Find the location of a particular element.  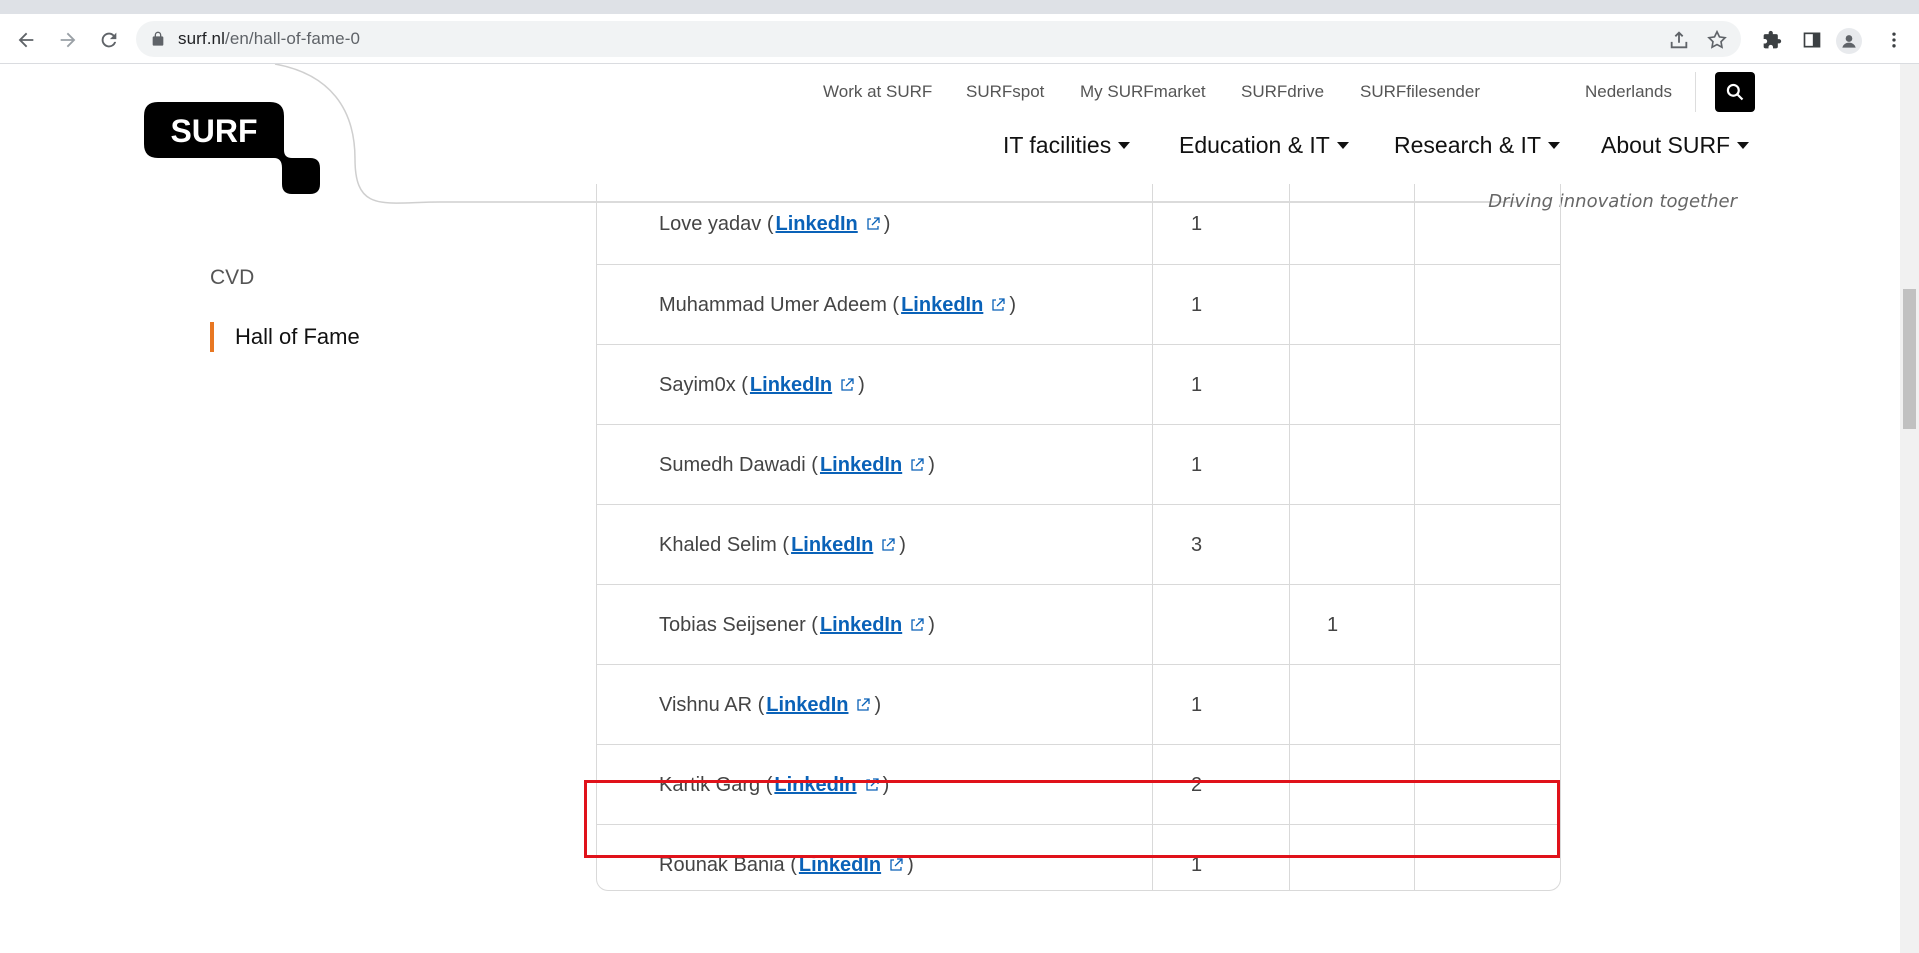

table-row: Khaled Selim (LinkedIn) 3 is located at coordinates (1078, 544).